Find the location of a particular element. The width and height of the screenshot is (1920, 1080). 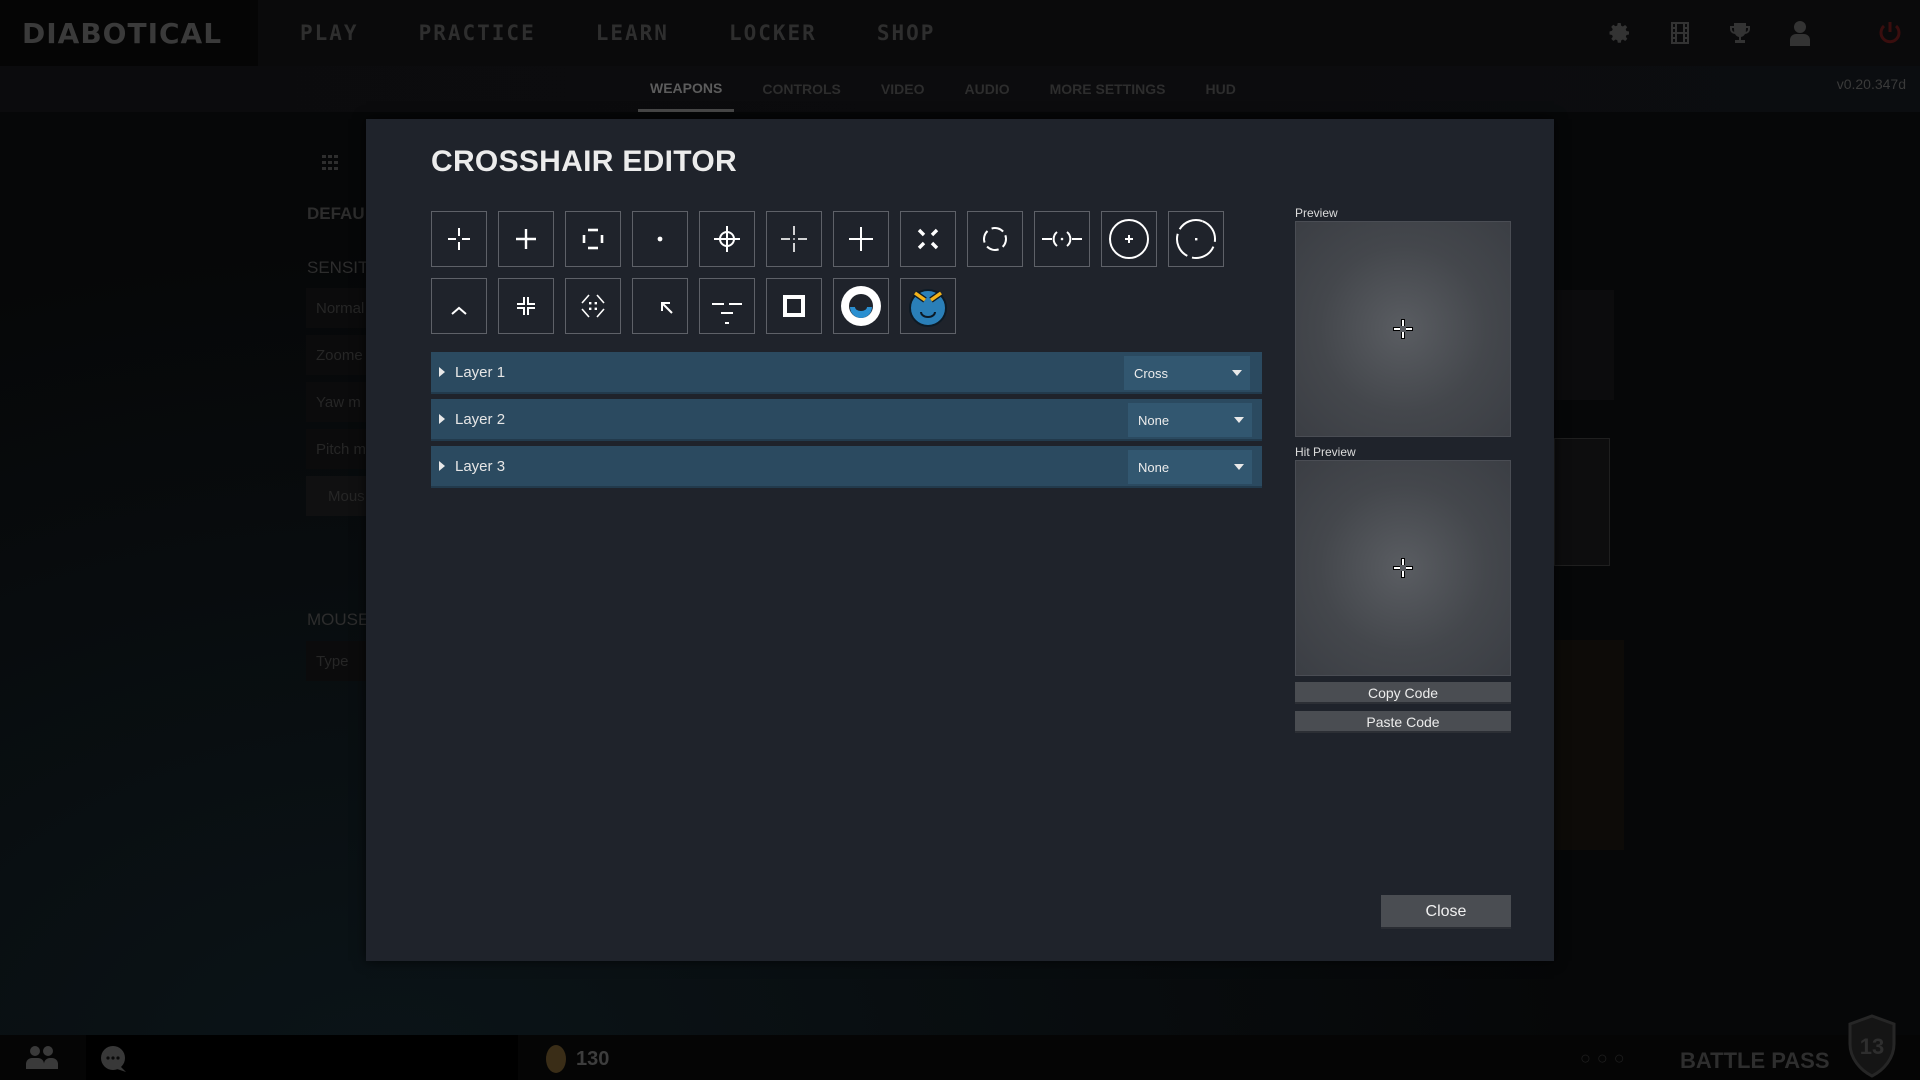

nav-play: PLAY is located at coordinates (329, 33).